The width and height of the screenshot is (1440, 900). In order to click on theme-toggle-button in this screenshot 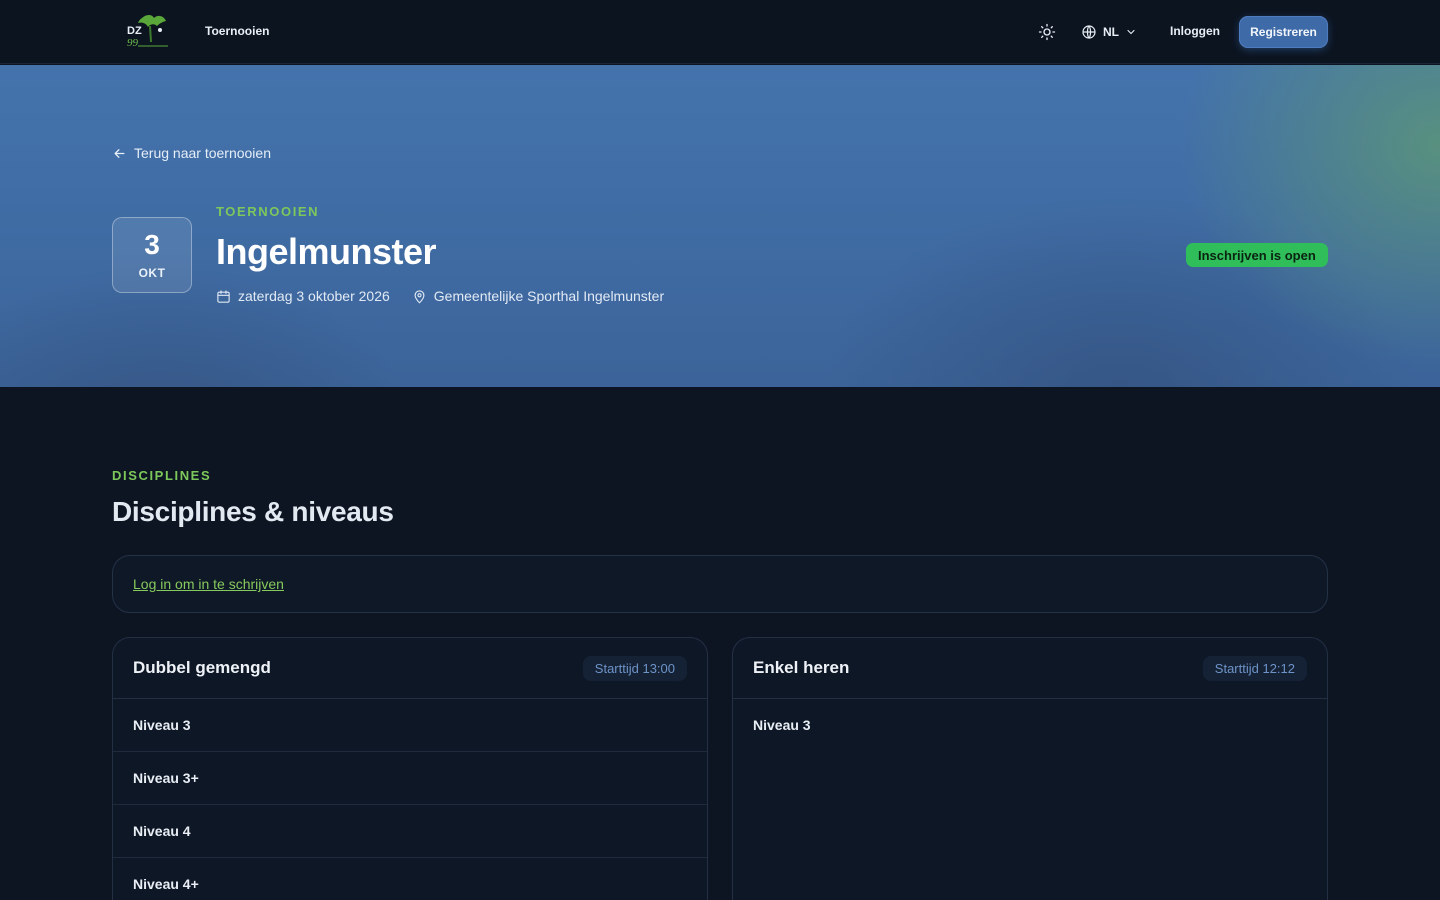, I will do `click(1047, 32)`.